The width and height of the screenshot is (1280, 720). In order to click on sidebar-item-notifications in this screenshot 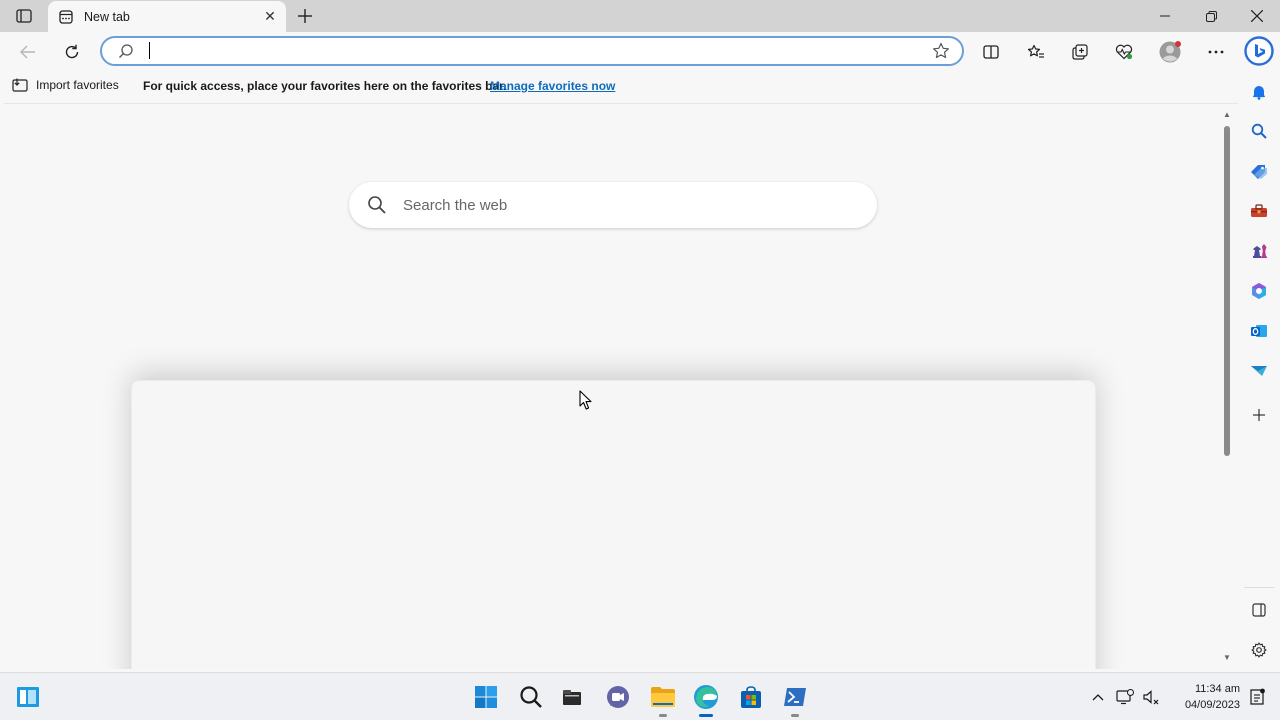, I will do `click(1259, 92)`.